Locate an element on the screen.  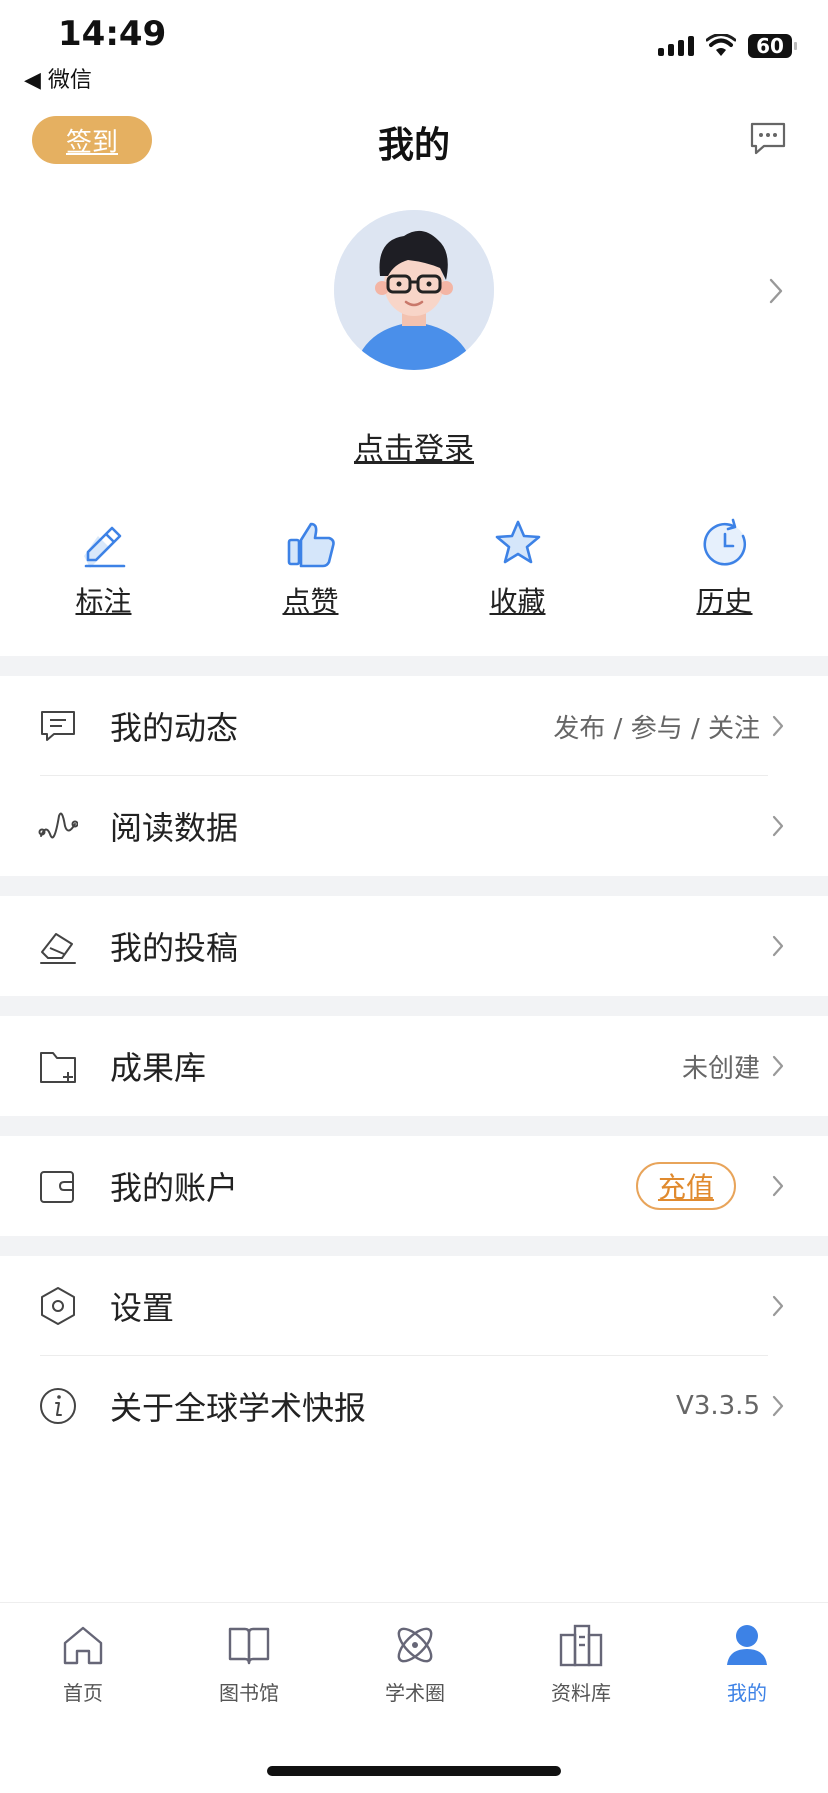
tab-mine: 我的 is located at coordinates (746, 1663).